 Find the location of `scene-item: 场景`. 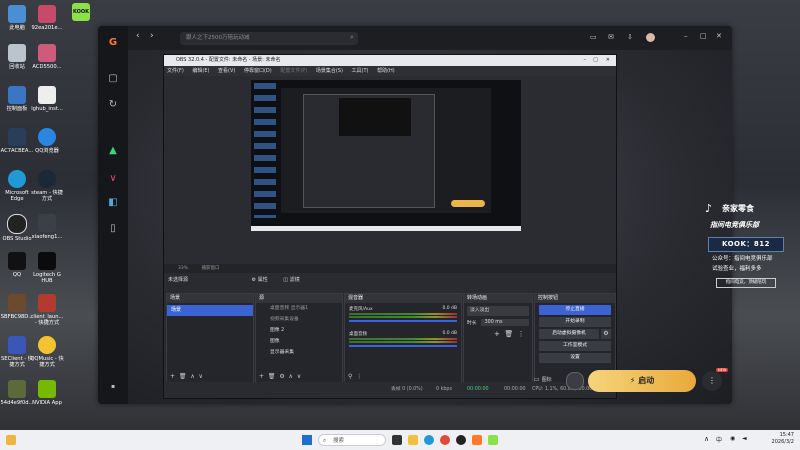

scene-item: 场景 is located at coordinates (210, 310).